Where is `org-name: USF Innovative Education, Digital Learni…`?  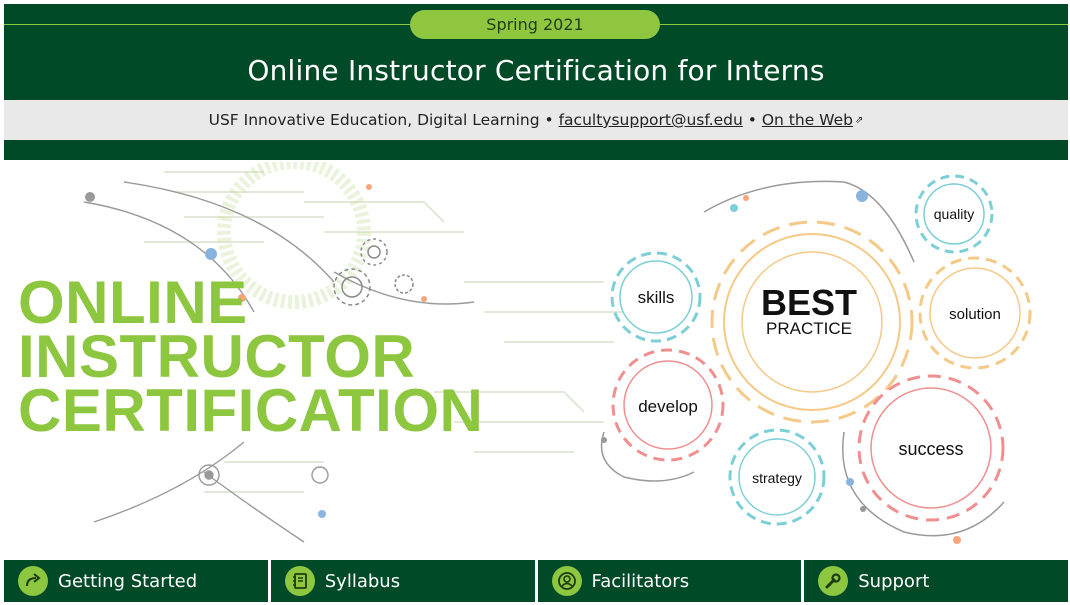
org-name: USF Innovative Education, Digital Learni… is located at coordinates (374, 120).